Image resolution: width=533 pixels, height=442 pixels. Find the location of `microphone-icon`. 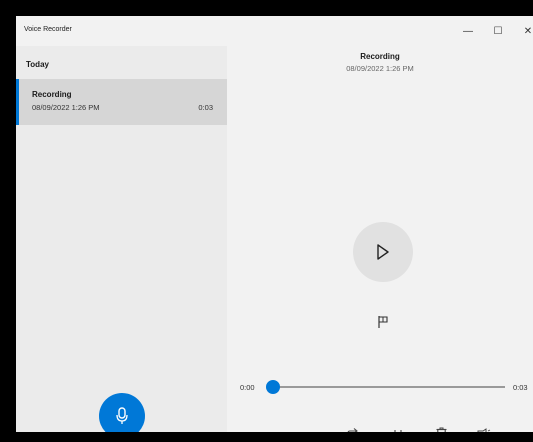

microphone-icon is located at coordinates (122, 415).